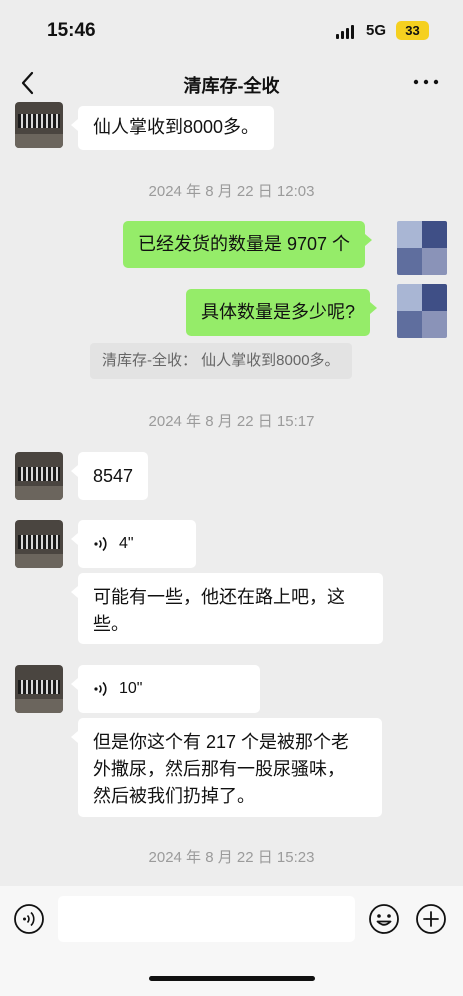 This screenshot has height=996, width=463. I want to click on transcription-line: 然后被我们扔掉了。, so click(174, 796).